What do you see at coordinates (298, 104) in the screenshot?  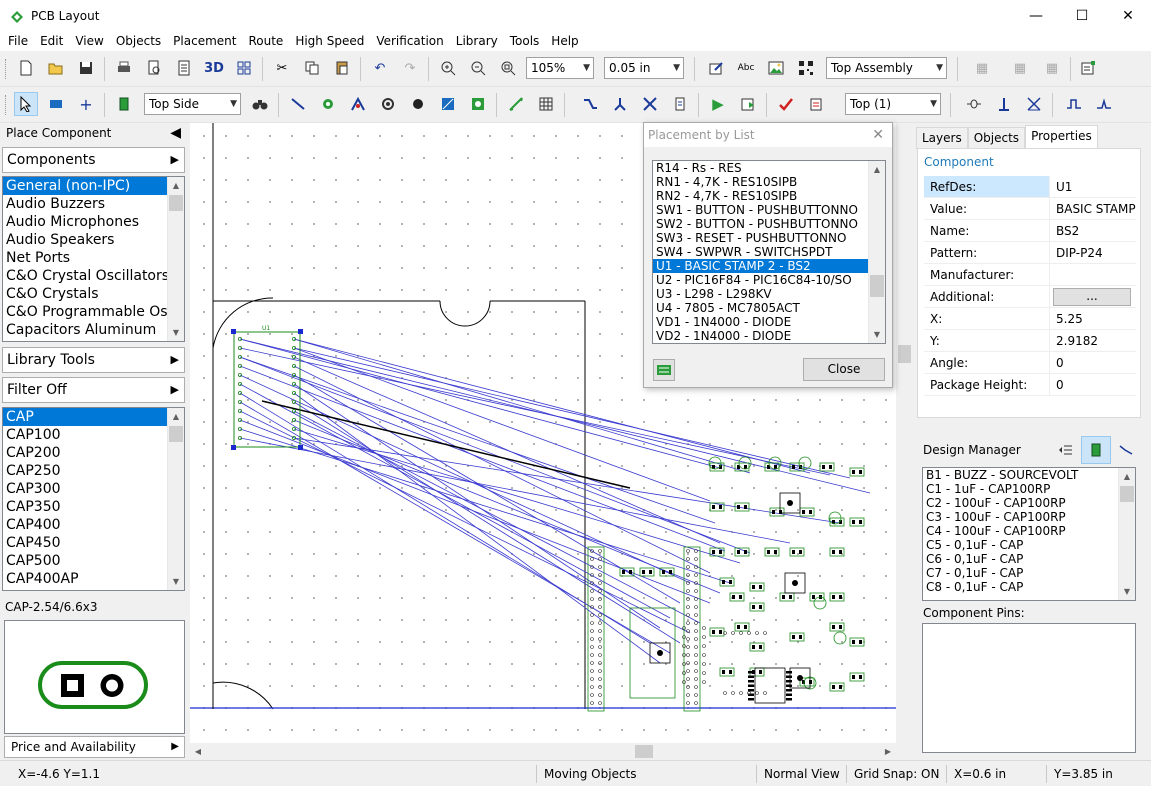 I see `trace-icon` at bounding box center [298, 104].